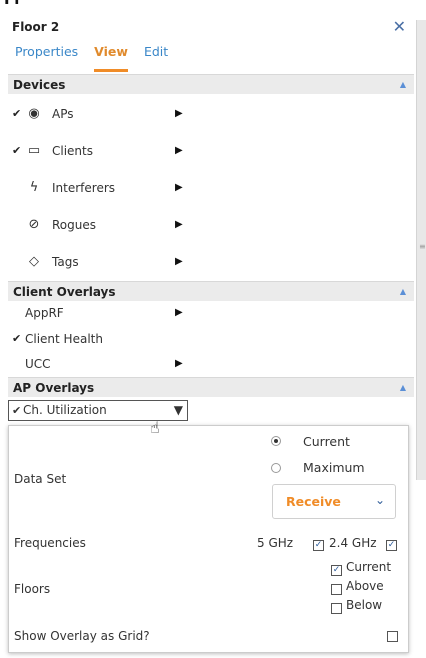  What do you see at coordinates (365, 586) in the screenshot?
I see `floor-above-label: Above` at bounding box center [365, 586].